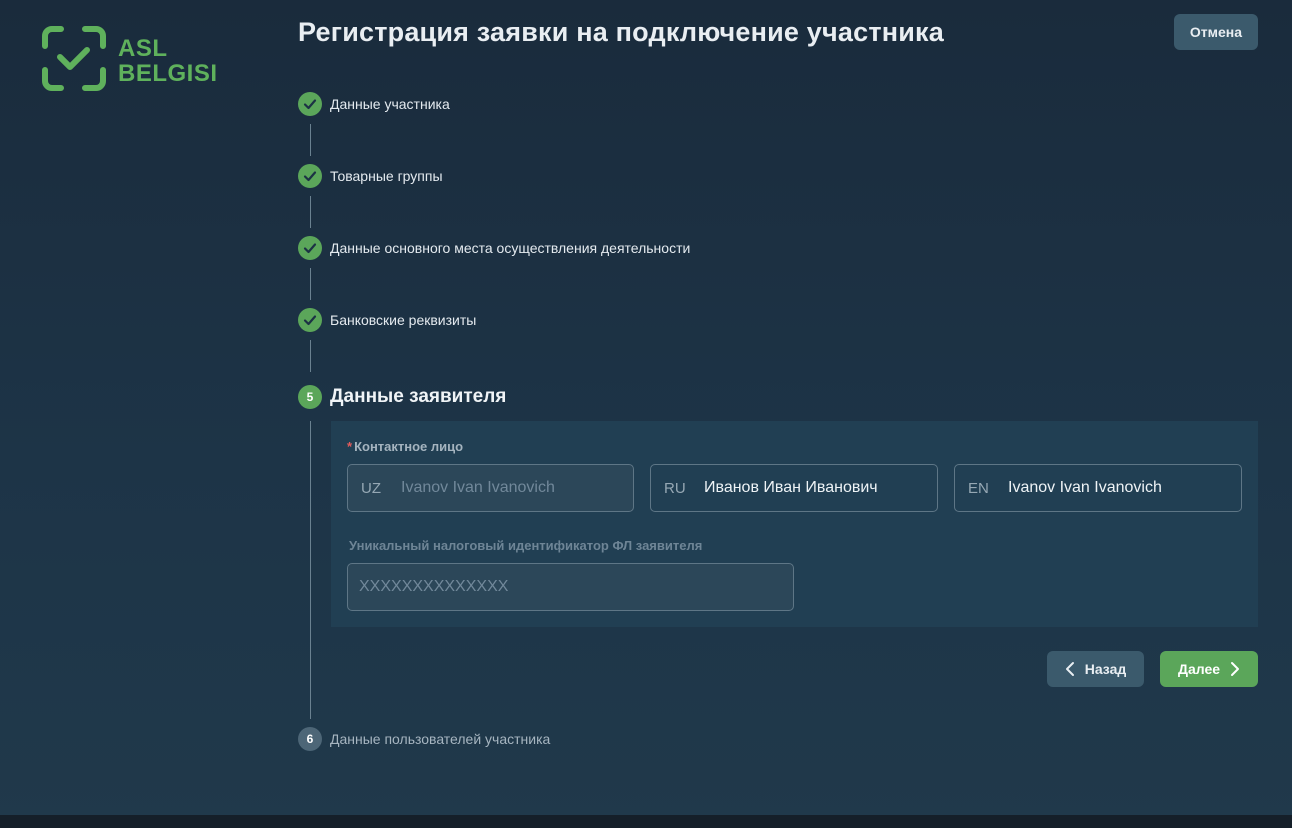 The image size is (1292, 828). I want to click on lang-prefix-uz: UZ, so click(371, 488).